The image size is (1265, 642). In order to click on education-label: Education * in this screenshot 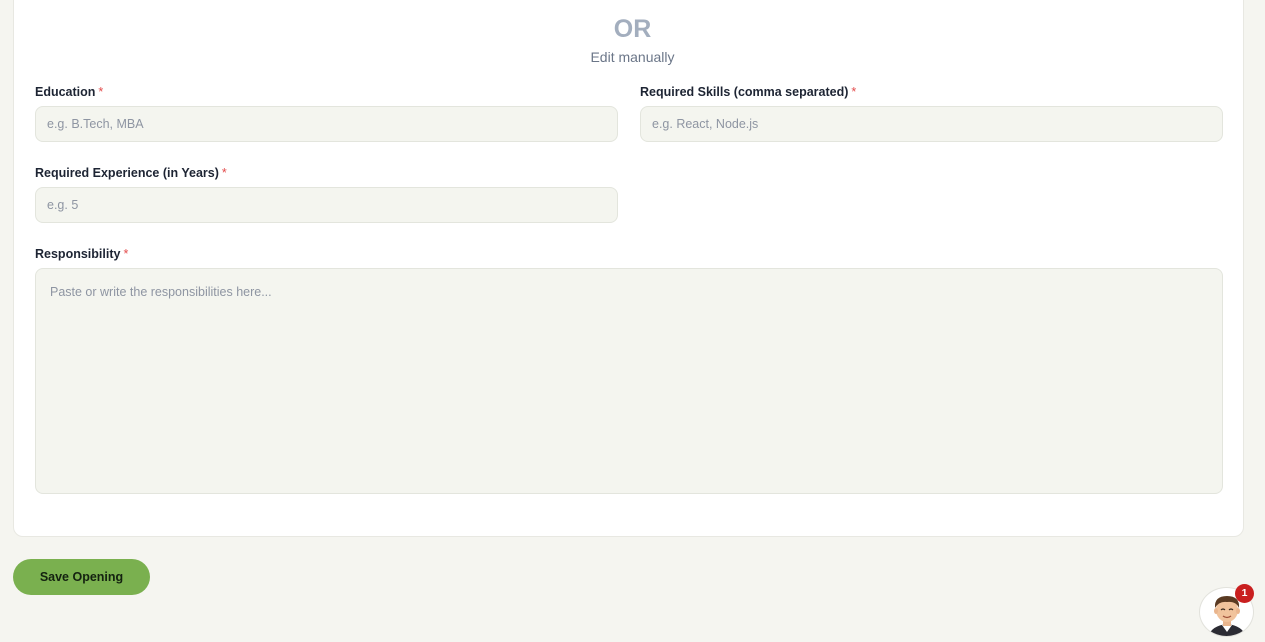, I will do `click(69, 92)`.